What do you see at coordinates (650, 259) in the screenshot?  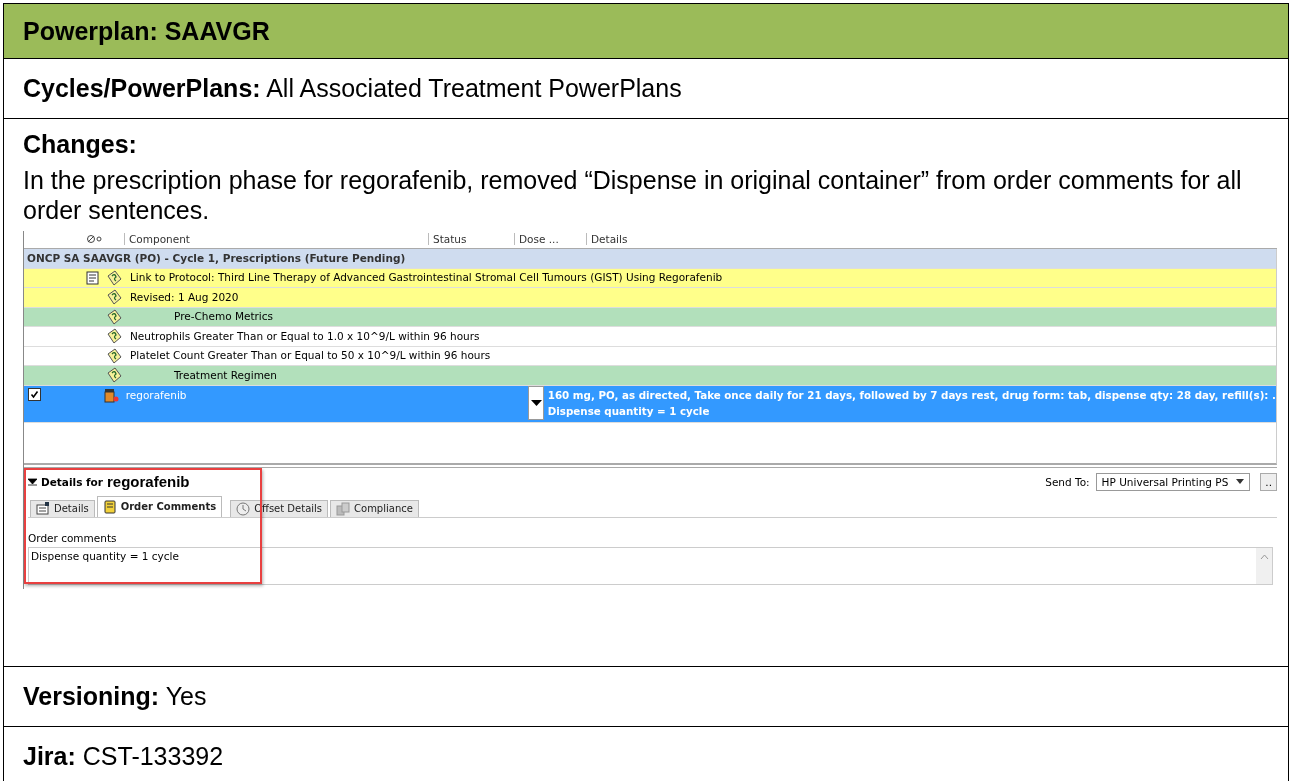 I see `plan-header-row: ONCP SA SAAVGR (PO) - Cycle 1, Prescriptions (Future Pending)` at bounding box center [650, 259].